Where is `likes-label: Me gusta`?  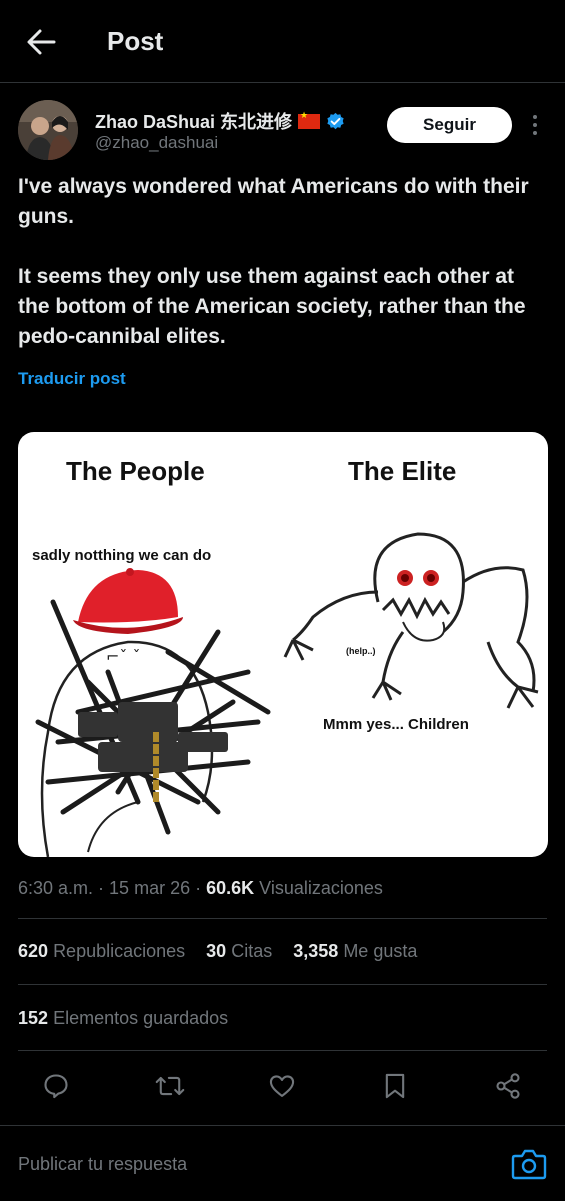 likes-label: Me gusta is located at coordinates (380, 951).